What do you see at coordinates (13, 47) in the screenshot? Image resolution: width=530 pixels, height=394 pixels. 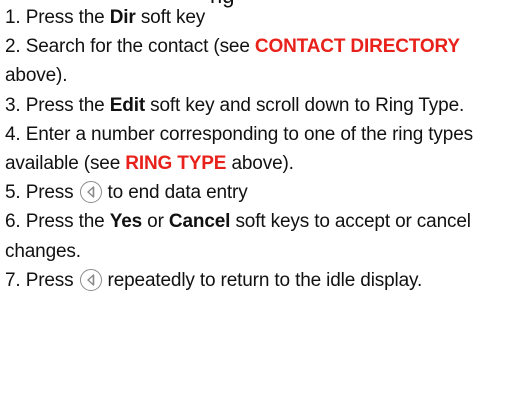 I see `step-number: 2.` at bounding box center [13, 47].